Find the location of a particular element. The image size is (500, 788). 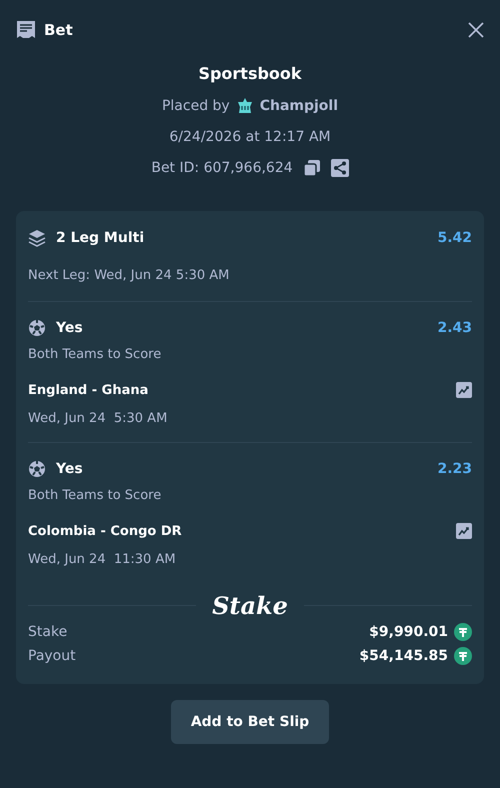

placed-by-label: Placed by is located at coordinates (196, 106).